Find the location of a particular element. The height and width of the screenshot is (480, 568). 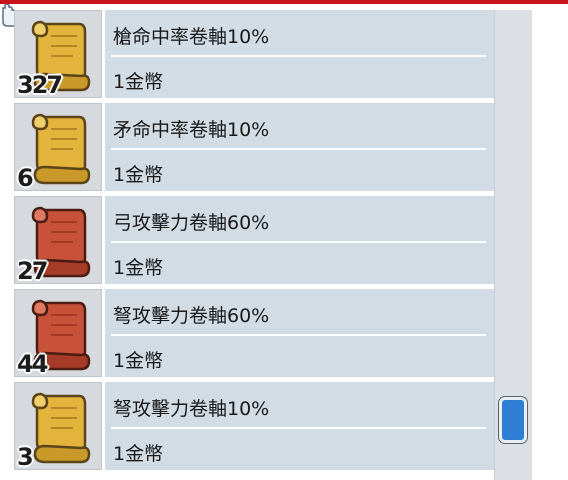

item-icon-slot: 44 is located at coordinates (58, 333).